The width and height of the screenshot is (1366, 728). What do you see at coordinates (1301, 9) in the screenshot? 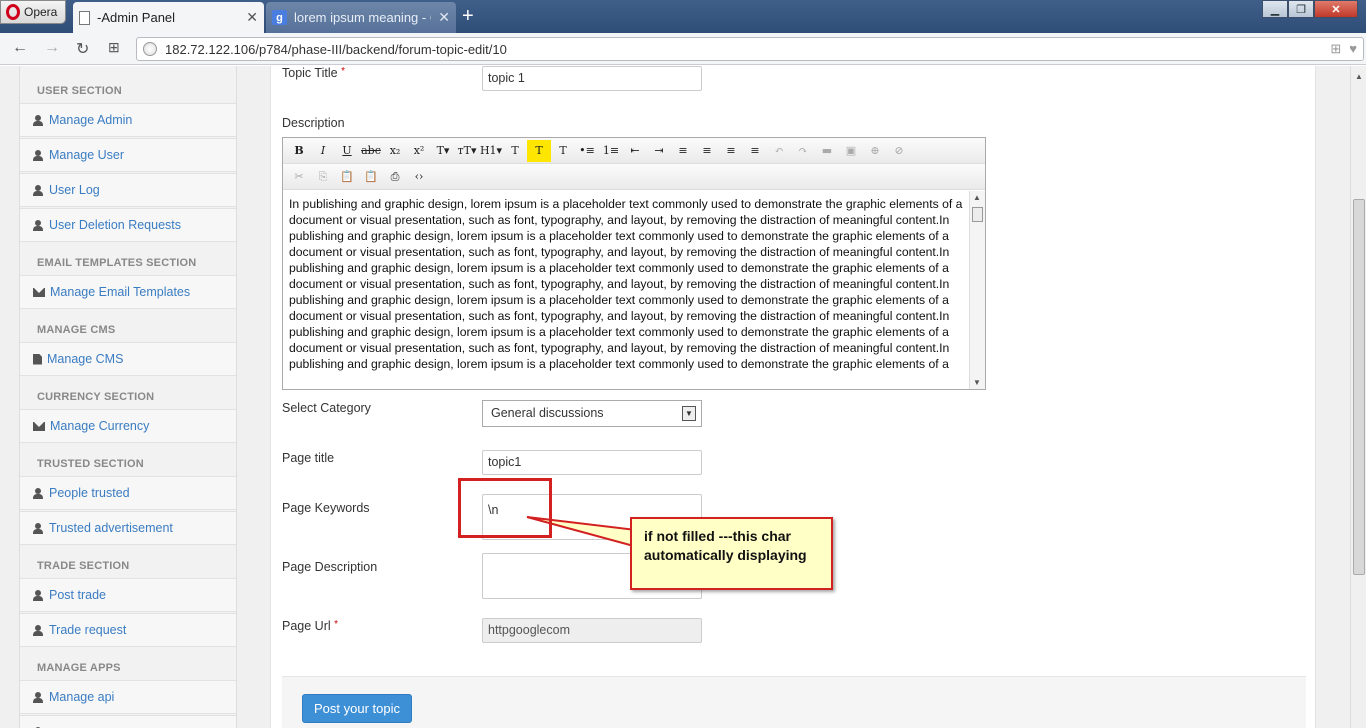
I see `maximize-icon: ❐` at bounding box center [1301, 9].